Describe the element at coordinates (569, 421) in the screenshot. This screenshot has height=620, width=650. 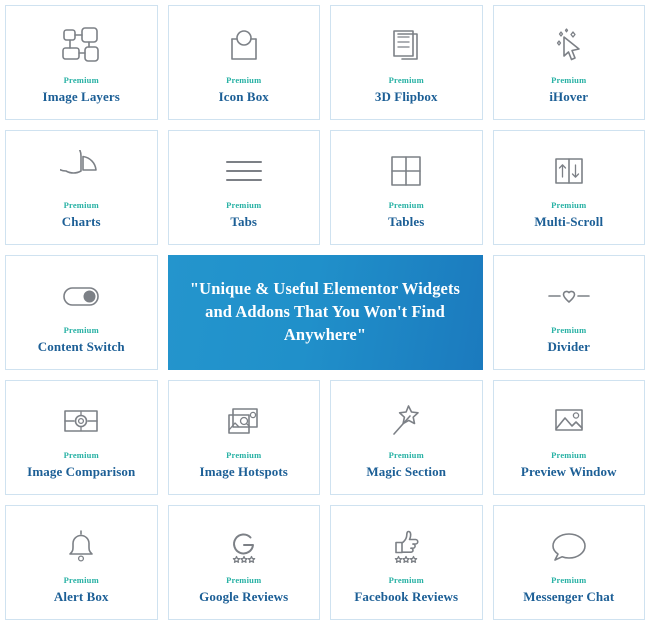
I see `picture-frame-icon` at that location.